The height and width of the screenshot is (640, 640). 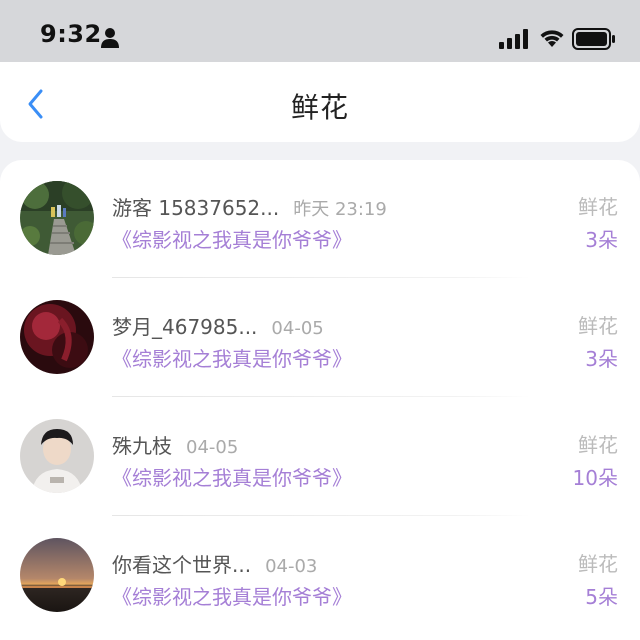 What do you see at coordinates (291, 566) in the screenshot?
I see `item-time: 04-03` at bounding box center [291, 566].